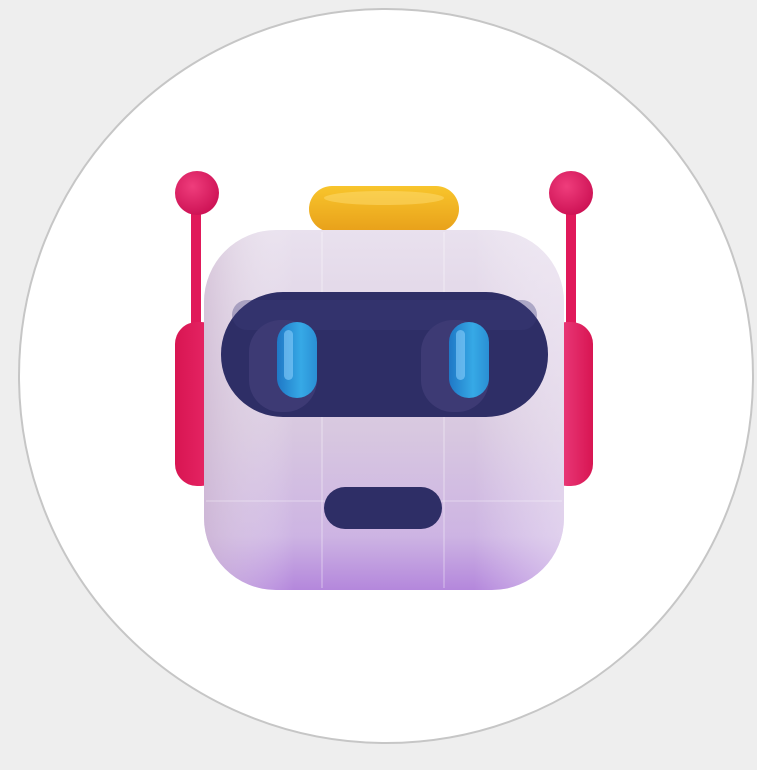 The width and height of the screenshot is (757, 770). What do you see at coordinates (283, 366) in the screenshot?
I see `eye-left` at bounding box center [283, 366].